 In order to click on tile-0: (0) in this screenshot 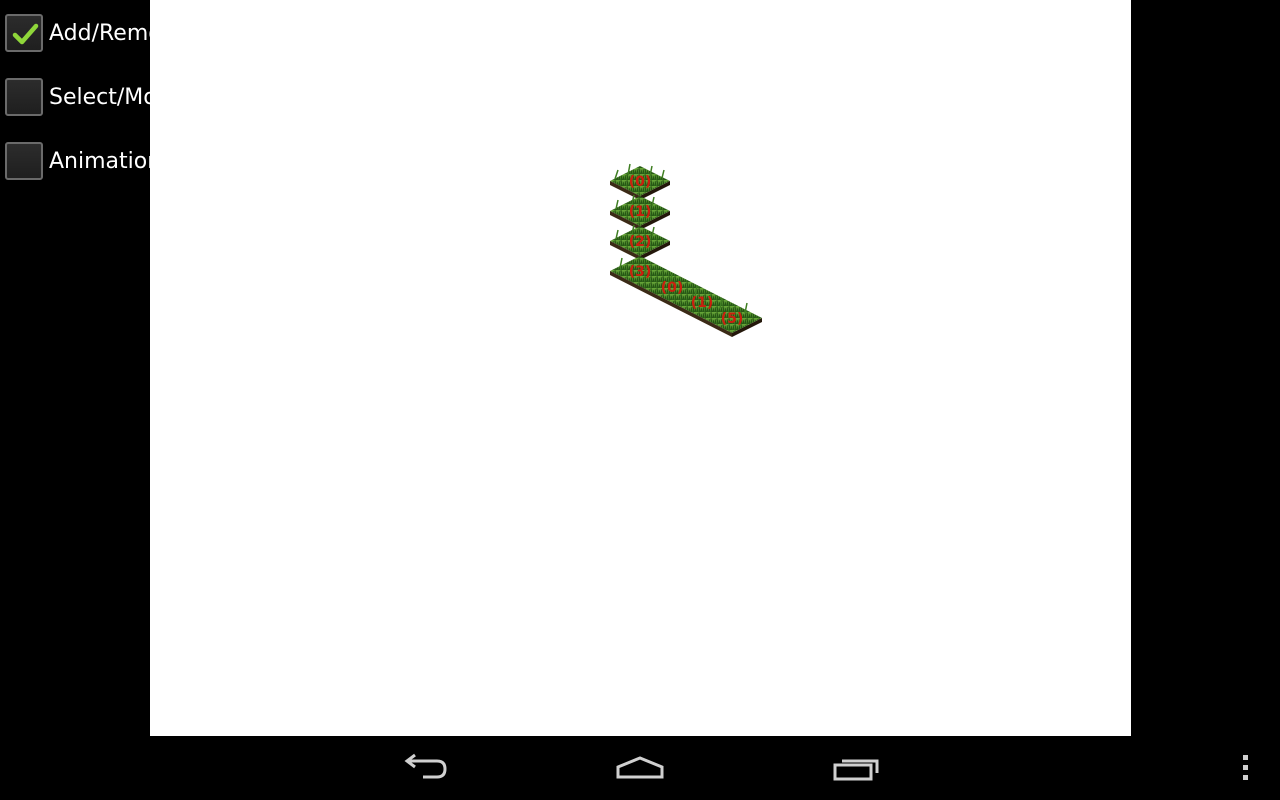, I will do `click(640, 181)`.